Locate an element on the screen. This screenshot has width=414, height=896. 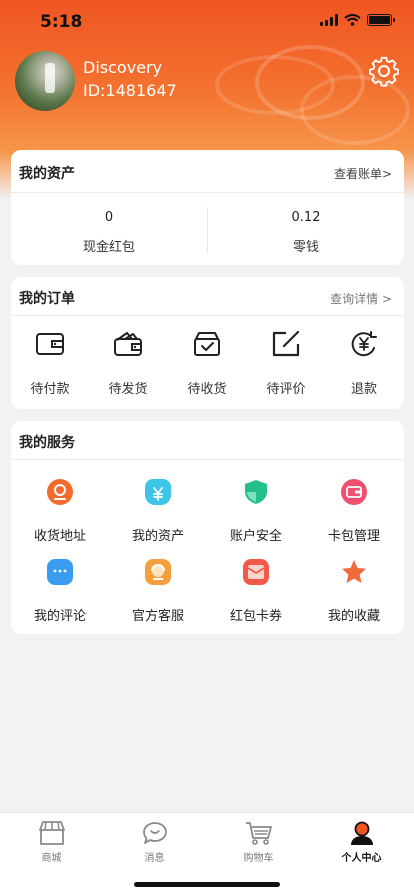
asset-value: 0 is located at coordinates (109, 217).